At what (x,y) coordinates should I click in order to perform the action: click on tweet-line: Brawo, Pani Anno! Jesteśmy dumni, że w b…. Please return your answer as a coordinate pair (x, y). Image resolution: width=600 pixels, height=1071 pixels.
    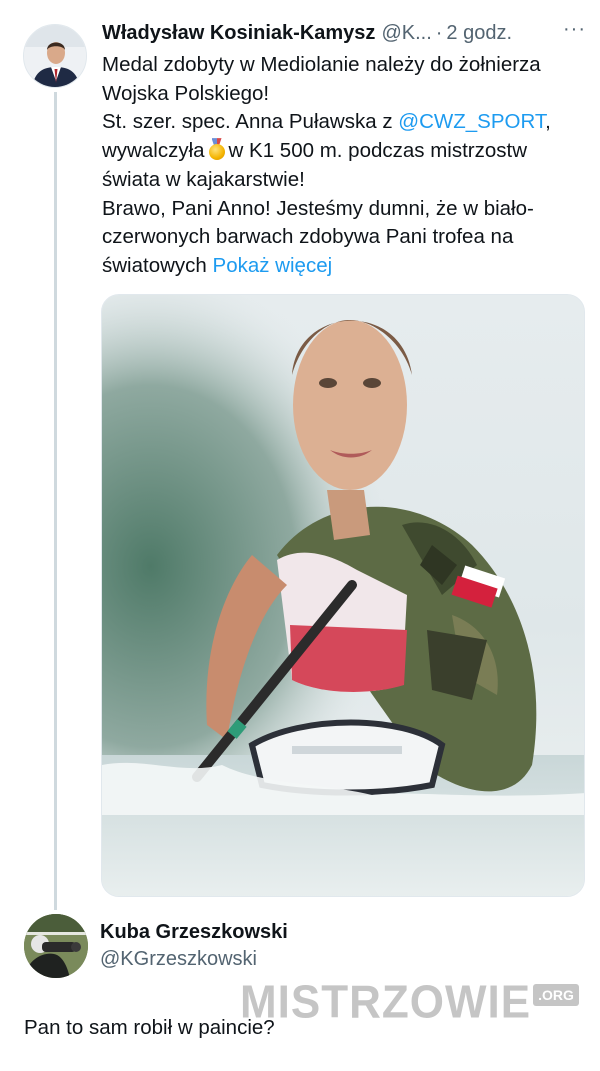
    Looking at the image, I should click on (318, 208).